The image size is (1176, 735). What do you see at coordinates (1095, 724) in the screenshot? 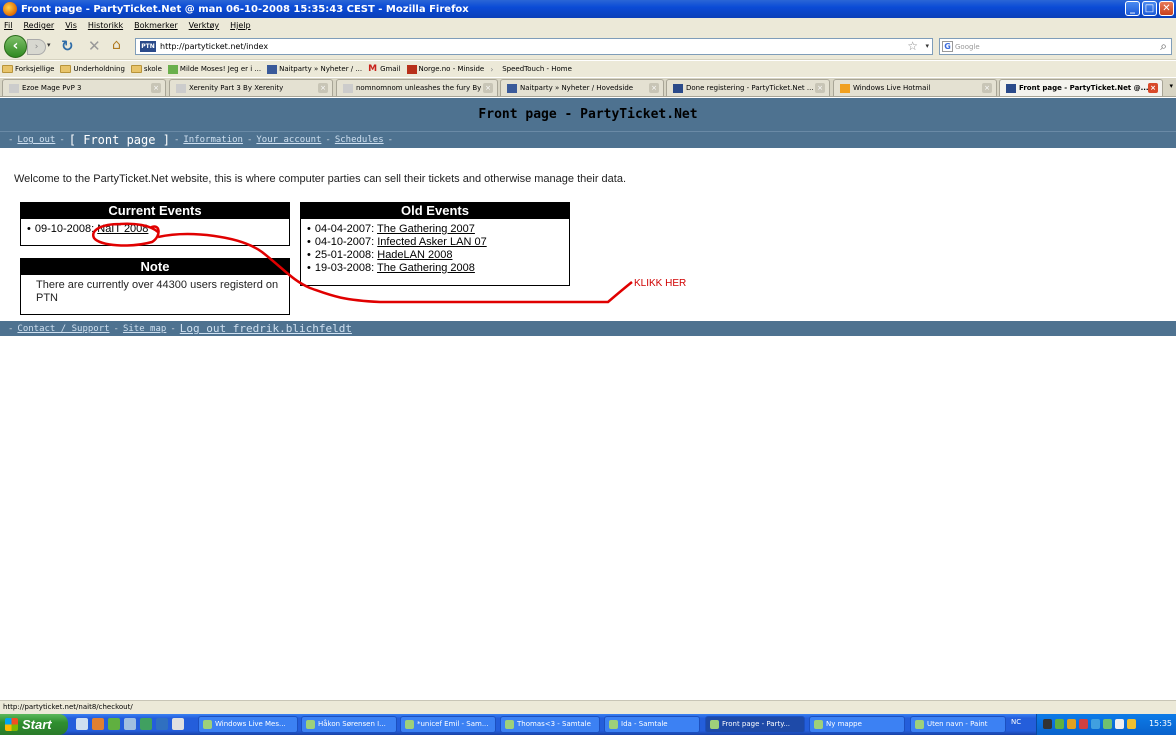
I see `network-icon` at bounding box center [1095, 724].